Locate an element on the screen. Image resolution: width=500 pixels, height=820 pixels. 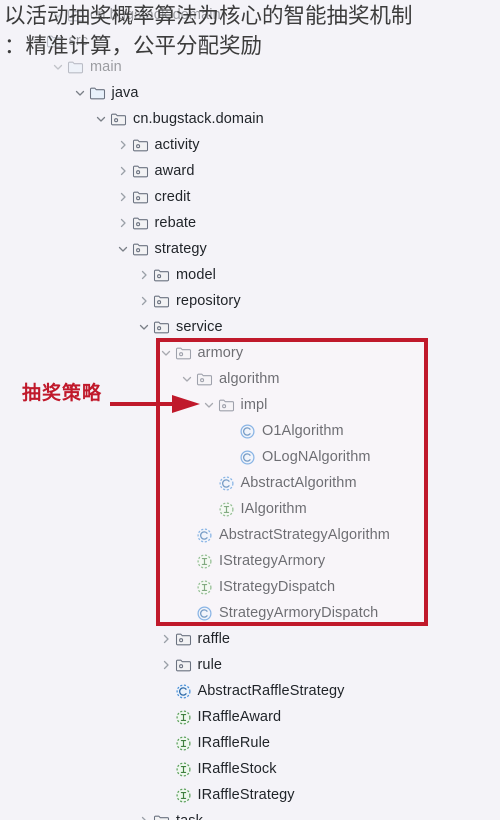
tree-item-label: OLogNAlgorithm is located at coordinates (316, 456).